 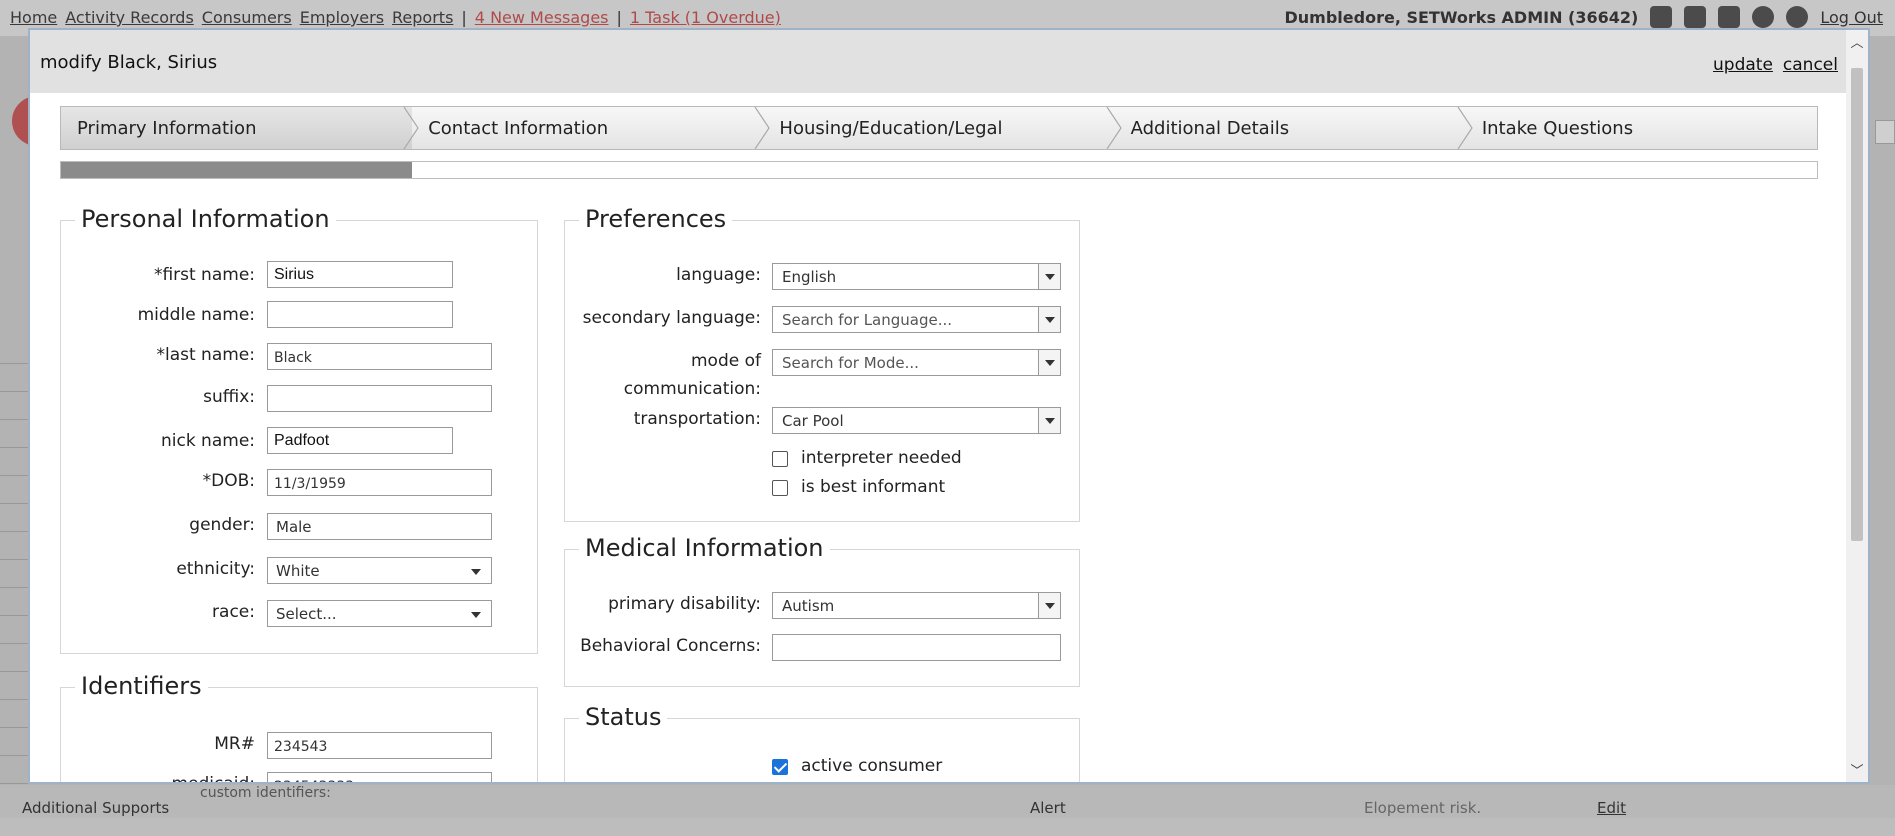 What do you see at coordinates (780, 488) in the screenshot?
I see `best-informant-checkbox` at bounding box center [780, 488].